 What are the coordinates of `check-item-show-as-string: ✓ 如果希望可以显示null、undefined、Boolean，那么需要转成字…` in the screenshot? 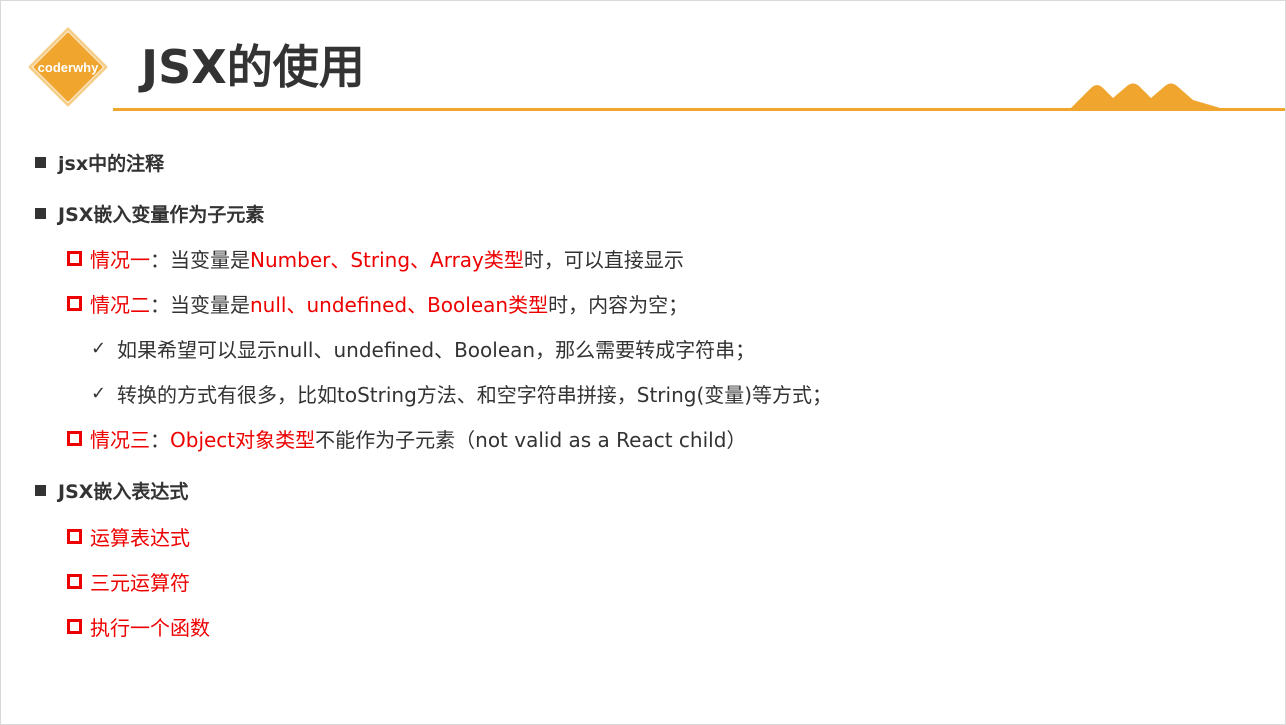 It's located at (423, 348).